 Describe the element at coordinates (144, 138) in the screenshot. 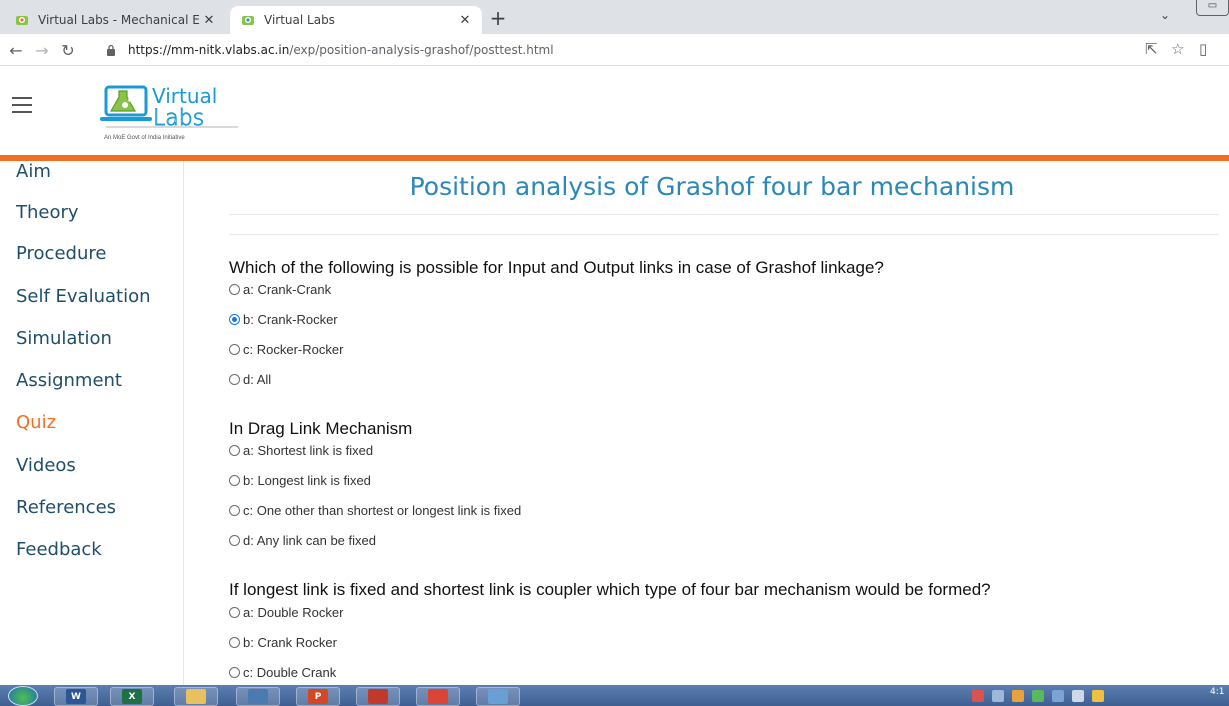

I see `logo-tagline: An MoE Govt of India Initiative` at that location.